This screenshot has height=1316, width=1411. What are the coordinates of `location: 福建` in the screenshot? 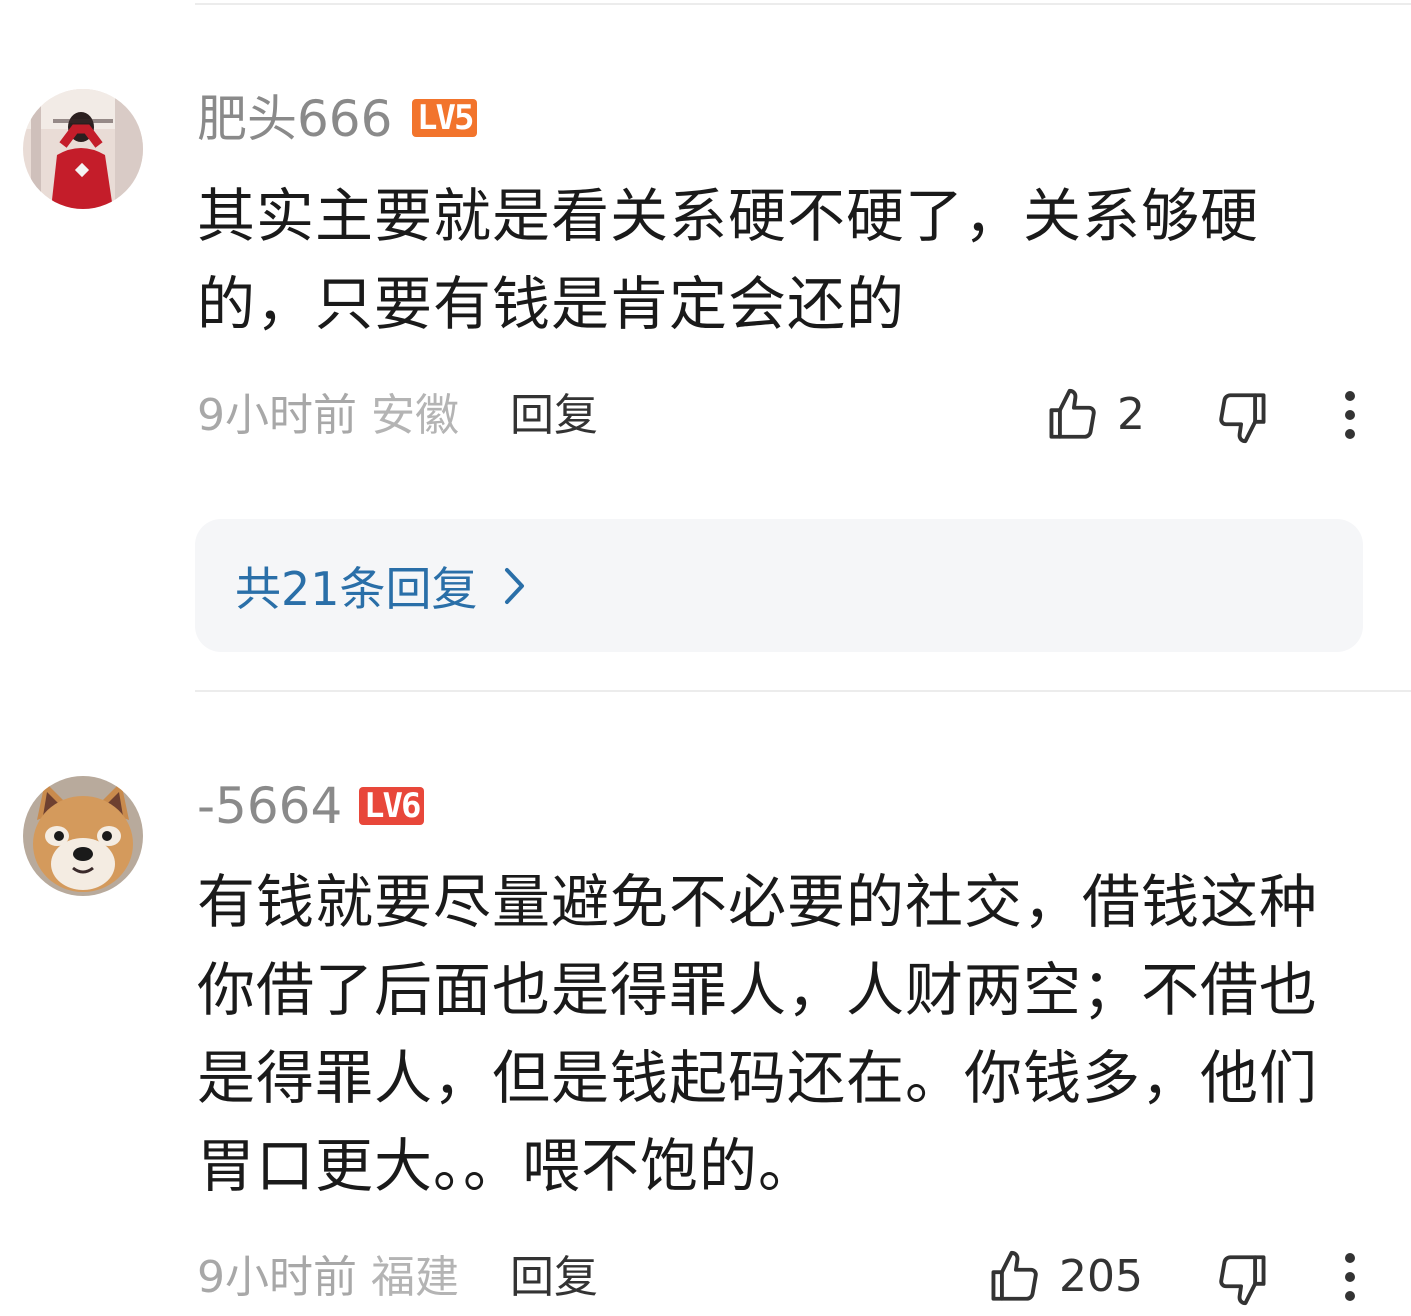 It's located at (415, 1277).